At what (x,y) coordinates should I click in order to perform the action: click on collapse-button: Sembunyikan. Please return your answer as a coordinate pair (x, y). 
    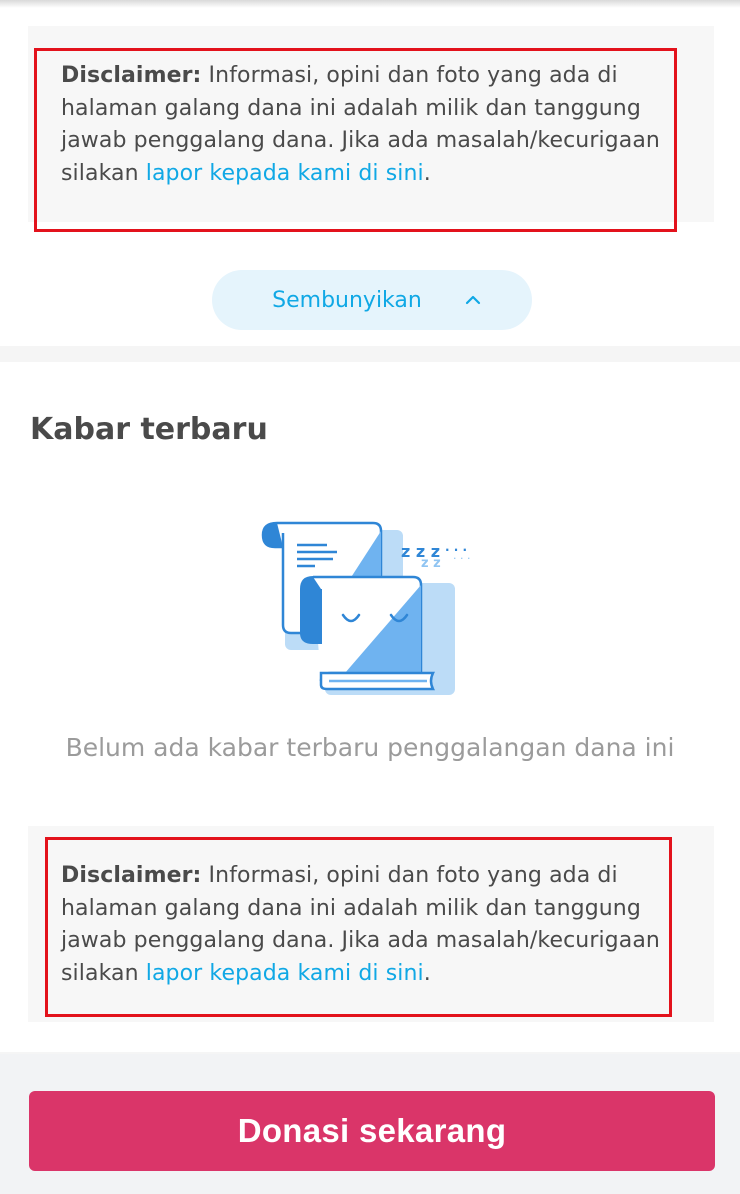
    Looking at the image, I should click on (372, 300).